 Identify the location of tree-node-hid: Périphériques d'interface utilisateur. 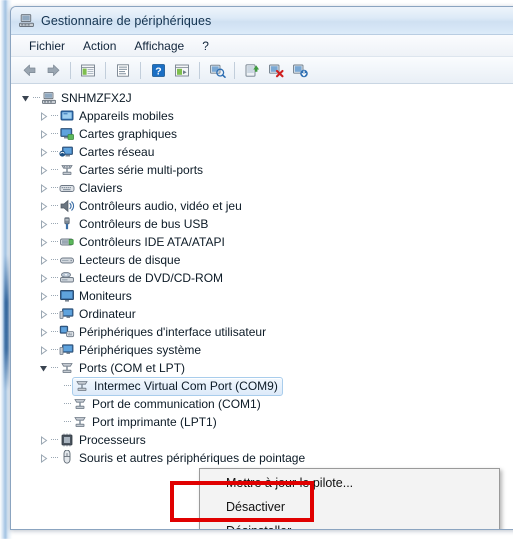
(262, 332).